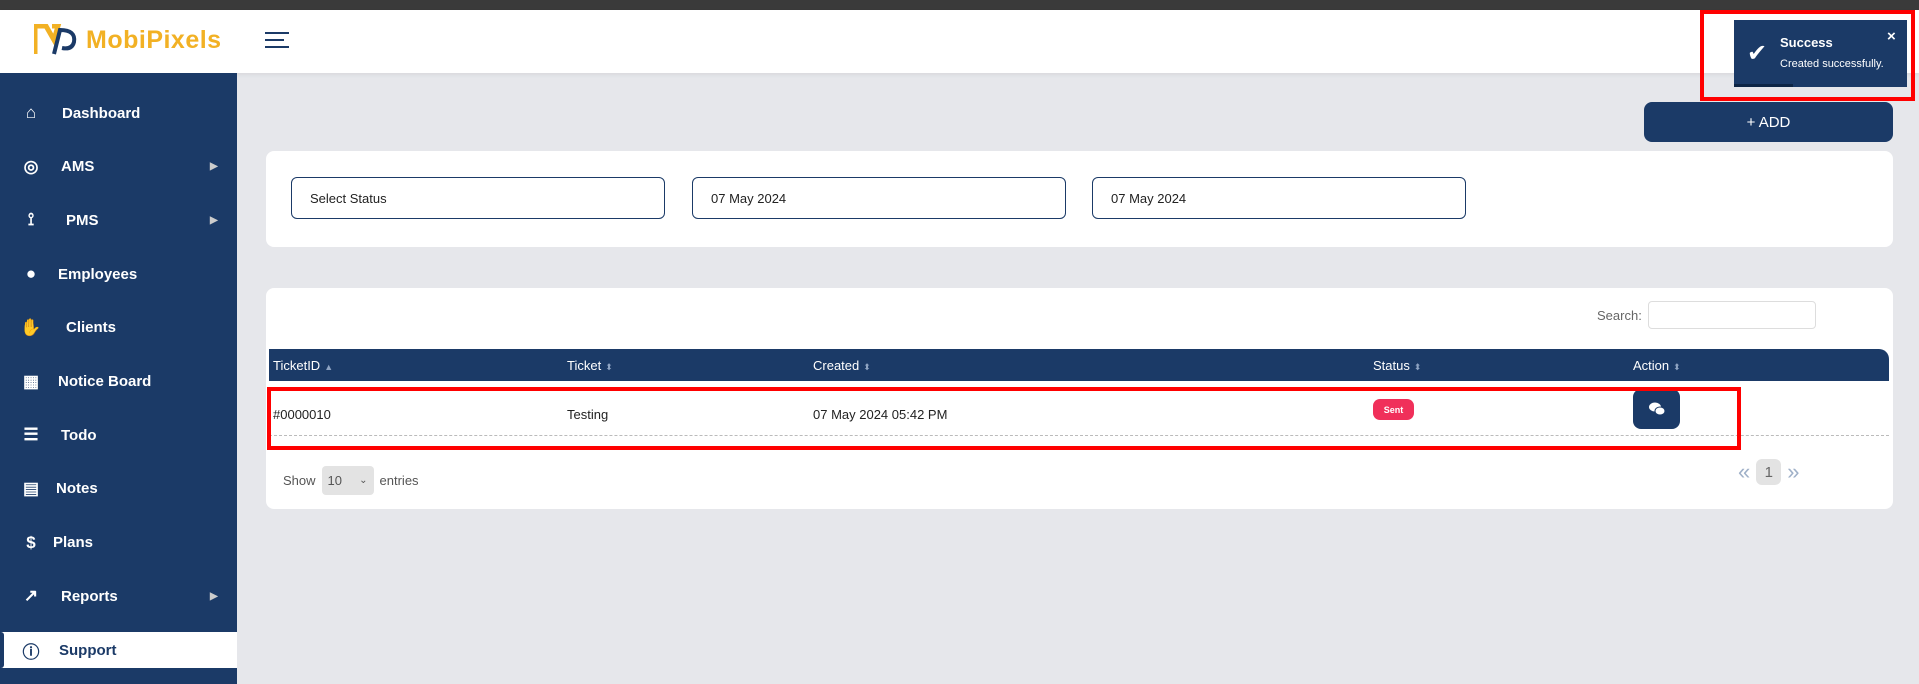 The image size is (1919, 684). I want to click on sidebar-item-employees: ● Employees, so click(118, 274).